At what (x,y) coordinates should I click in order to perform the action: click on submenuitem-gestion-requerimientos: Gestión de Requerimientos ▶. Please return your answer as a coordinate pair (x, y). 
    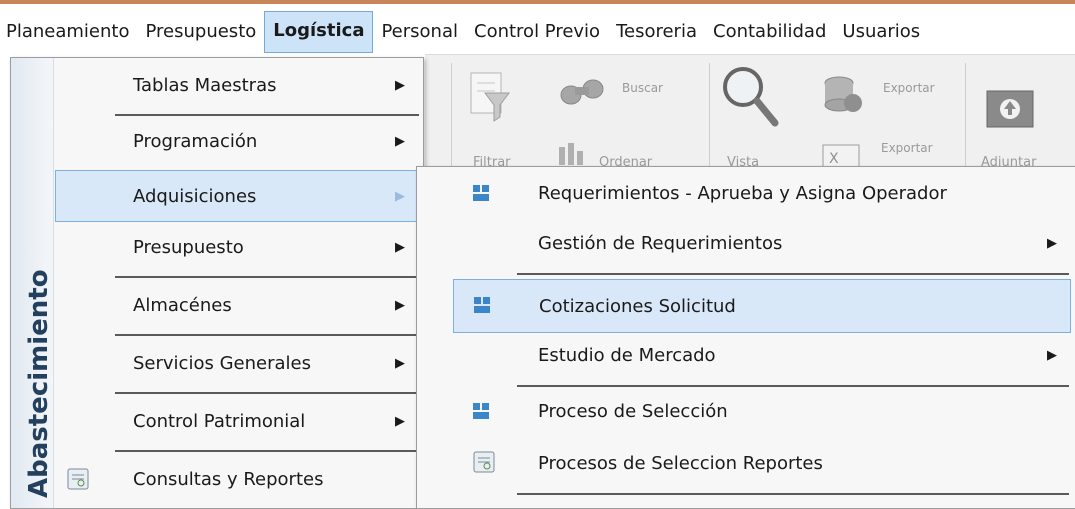
    Looking at the image, I should click on (746, 244).